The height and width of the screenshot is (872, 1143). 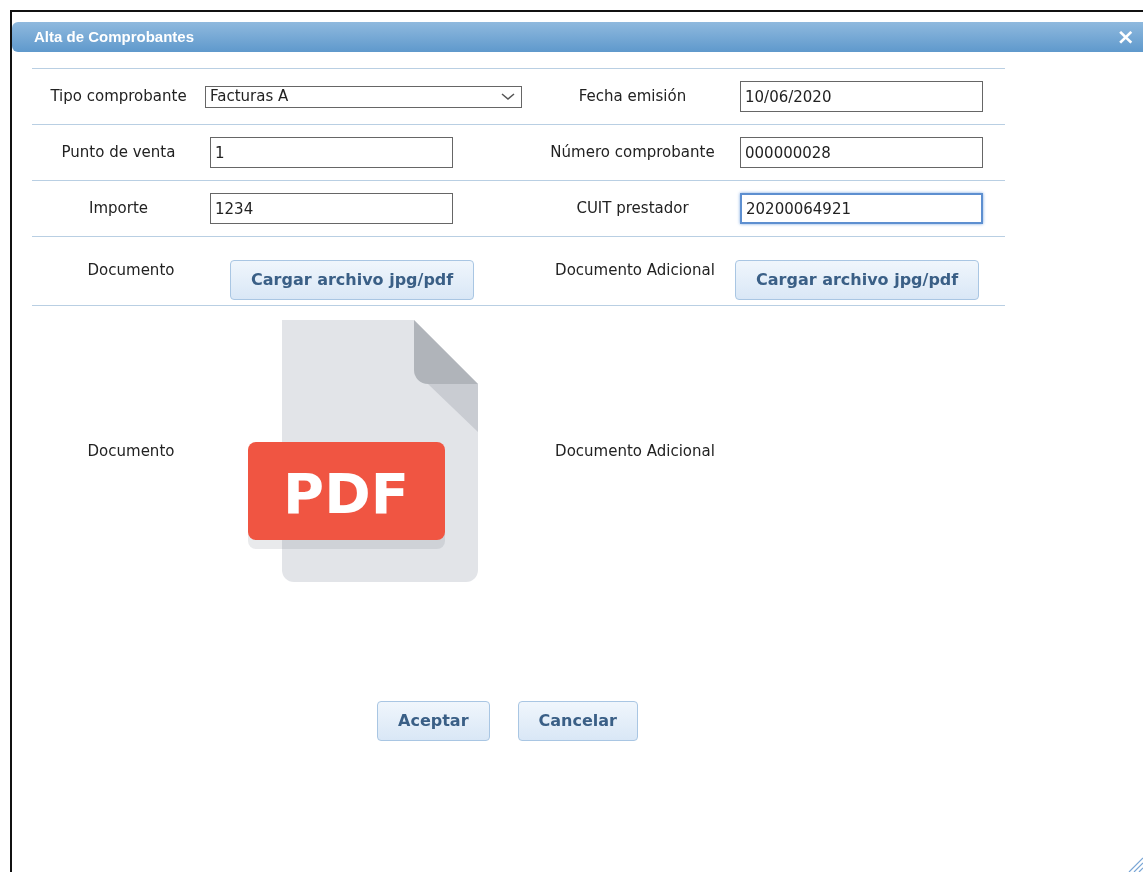 I want to click on input-field: 20200064921, so click(x=861, y=208).